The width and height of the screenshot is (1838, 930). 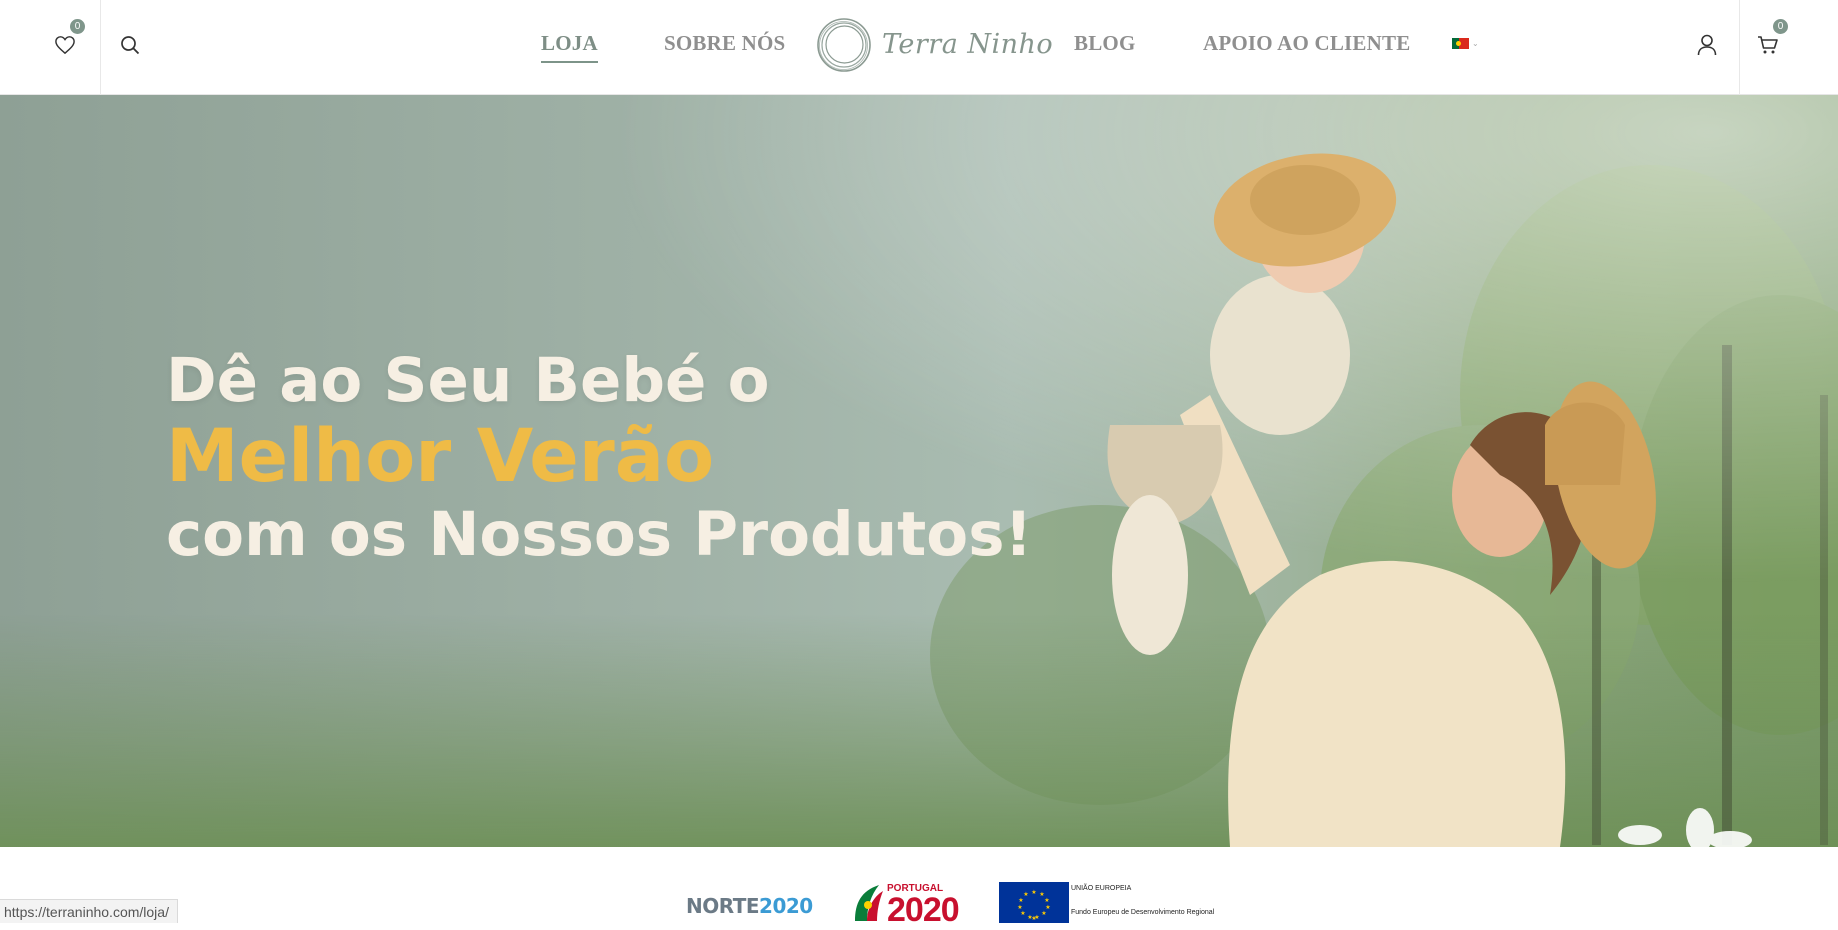 I want to click on nav-loja: LOJA, so click(x=569, y=47).